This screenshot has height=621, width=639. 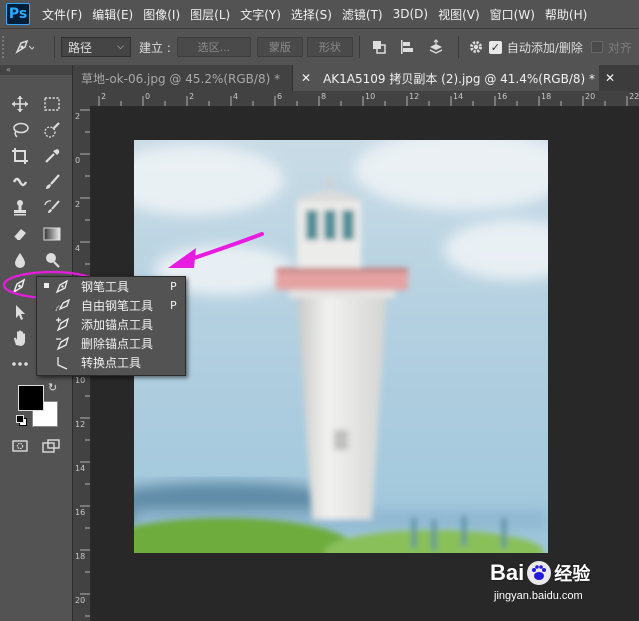 I want to click on brush-tool-icon, so click(x=52, y=182).